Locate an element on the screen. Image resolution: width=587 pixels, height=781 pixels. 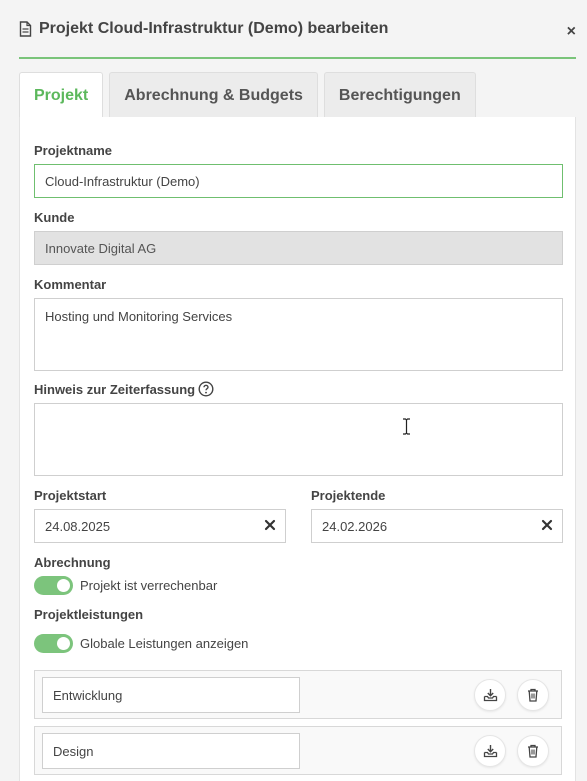
hinweis-label-text: Hinweis zur Zeiterfassung is located at coordinates (115, 389).